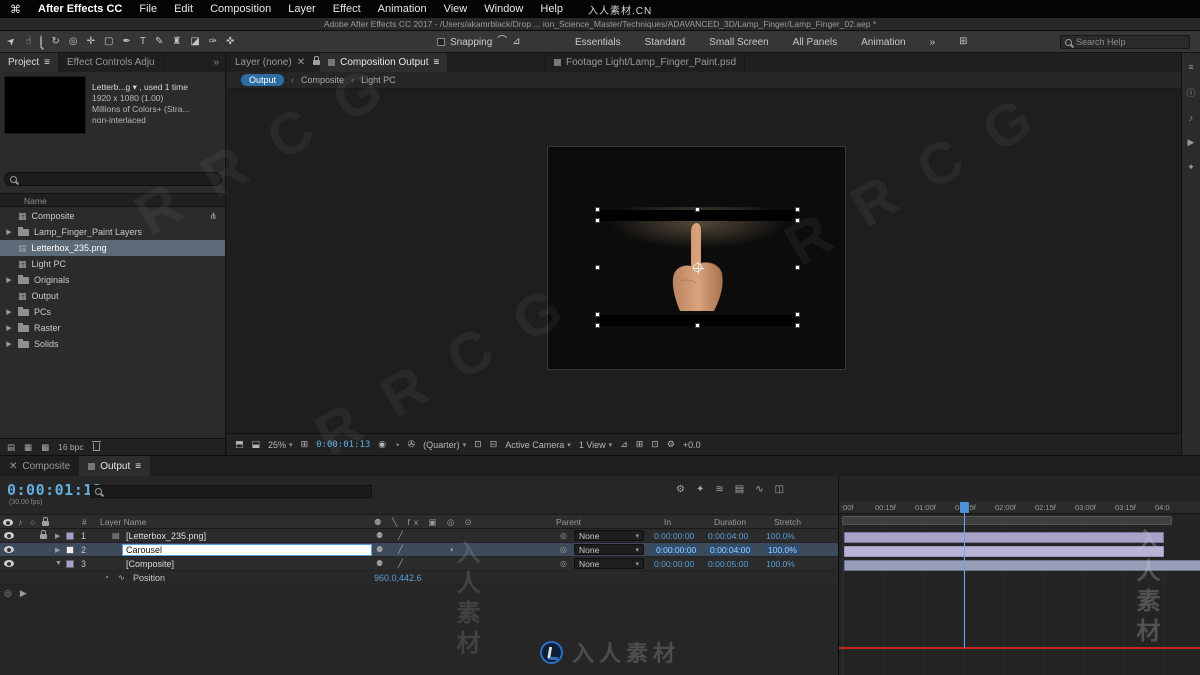 The width and height of the screenshot is (1200, 675). I want to click on column-in: In, so click(667, 522).